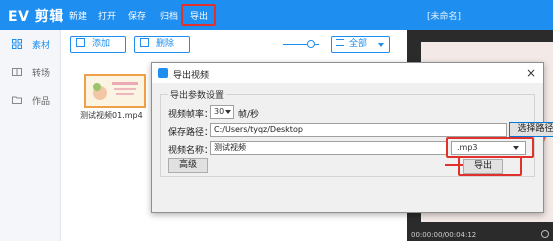 This screenshot has width=553, height=241. I want to click on menu-open: 打开, so click(107, 15).